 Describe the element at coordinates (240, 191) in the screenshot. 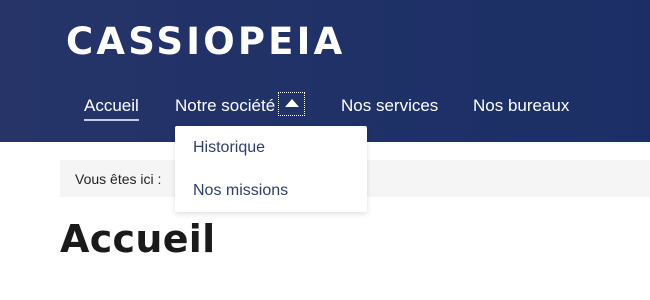

I see `submenu-item-nos-missions: Nos missions` at that location.